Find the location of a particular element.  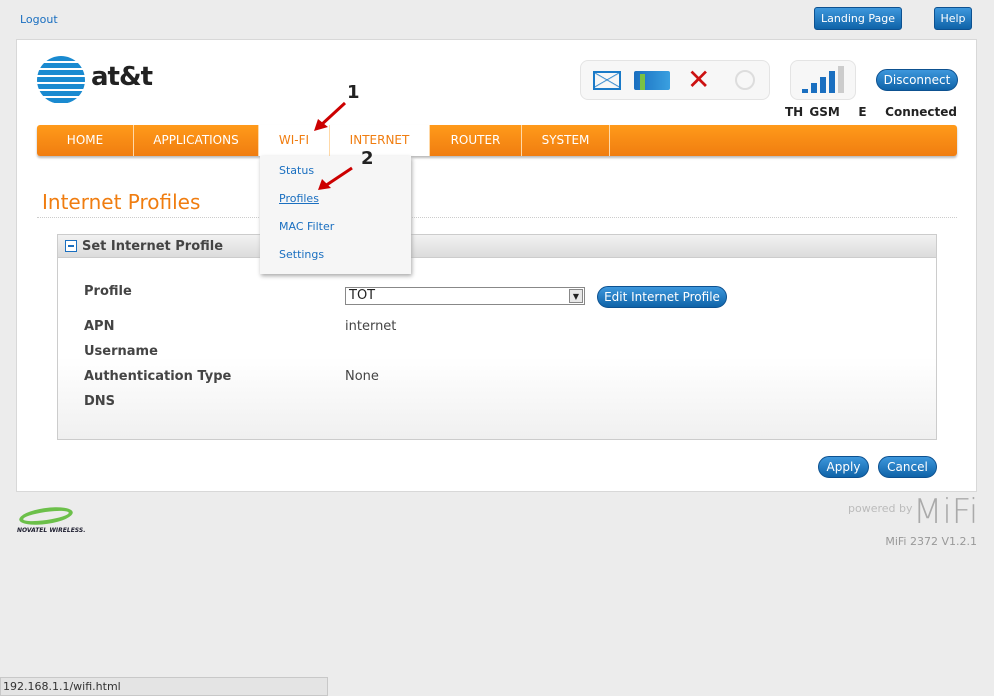

status-bar-url: 192.168.1.1/wifi.html is located at coordinates (164, 686).